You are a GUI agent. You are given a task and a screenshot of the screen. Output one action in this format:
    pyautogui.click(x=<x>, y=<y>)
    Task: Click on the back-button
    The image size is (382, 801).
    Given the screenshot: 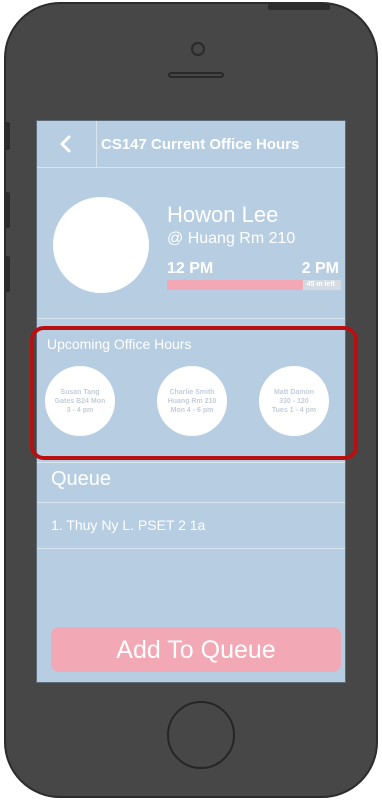 What is the action you would take?
    pyautogui.click(x=67, y=144)
    